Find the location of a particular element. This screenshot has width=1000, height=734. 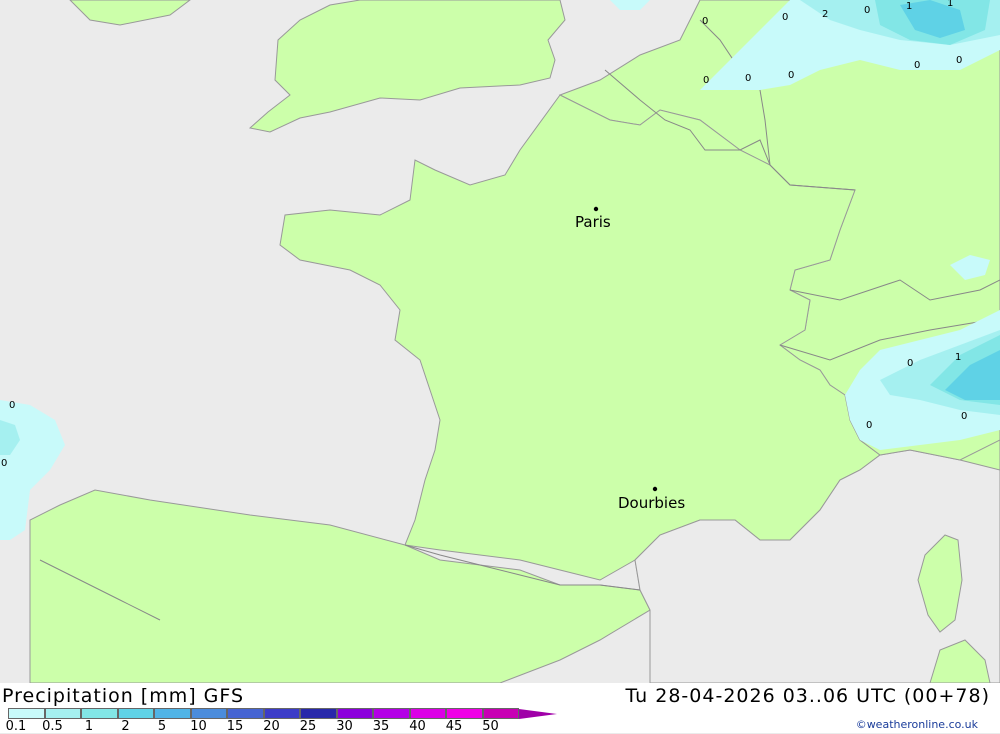

scale-tick-label: 50 is located at coordinates (490, 726).